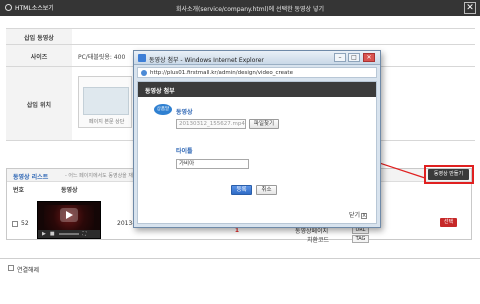  What do you see at coordinates (264, 124) in the screenshot?
I see `find-file-button: 파일찾기` at bounding box center [264, 124].